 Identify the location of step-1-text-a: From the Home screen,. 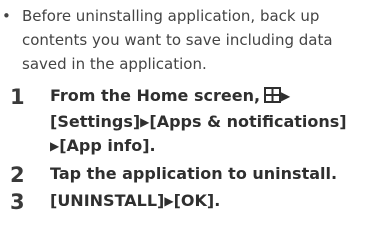
(155, 95).